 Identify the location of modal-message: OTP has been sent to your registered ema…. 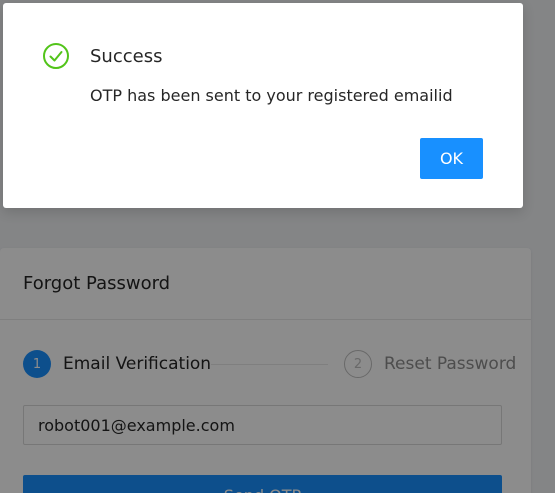
(271, 95).